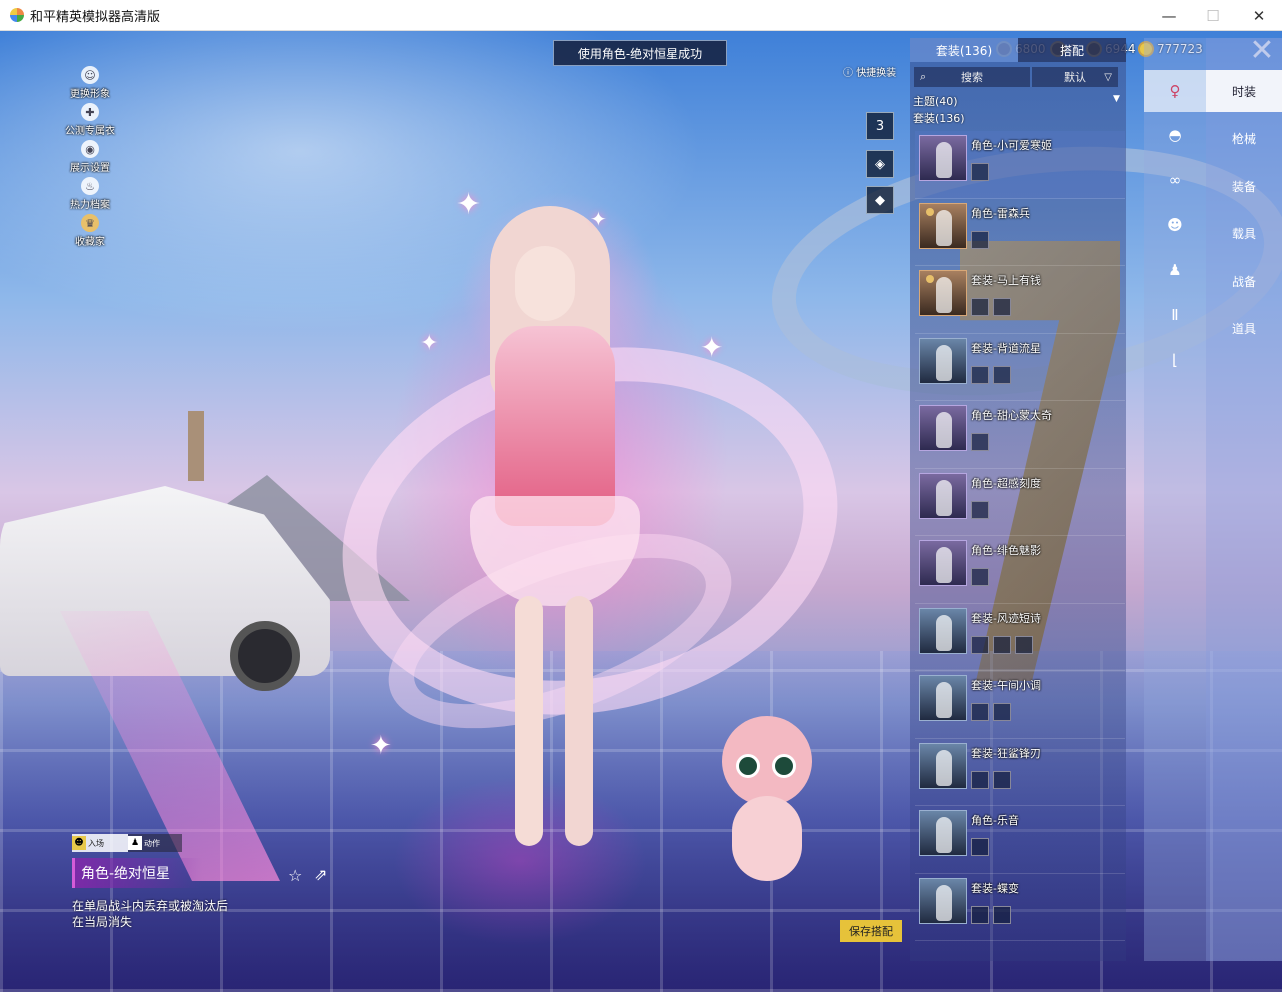 The width and height of the screenshot is (1282, 992). I want to click on emote-icon: ☻, so click(79, 843).